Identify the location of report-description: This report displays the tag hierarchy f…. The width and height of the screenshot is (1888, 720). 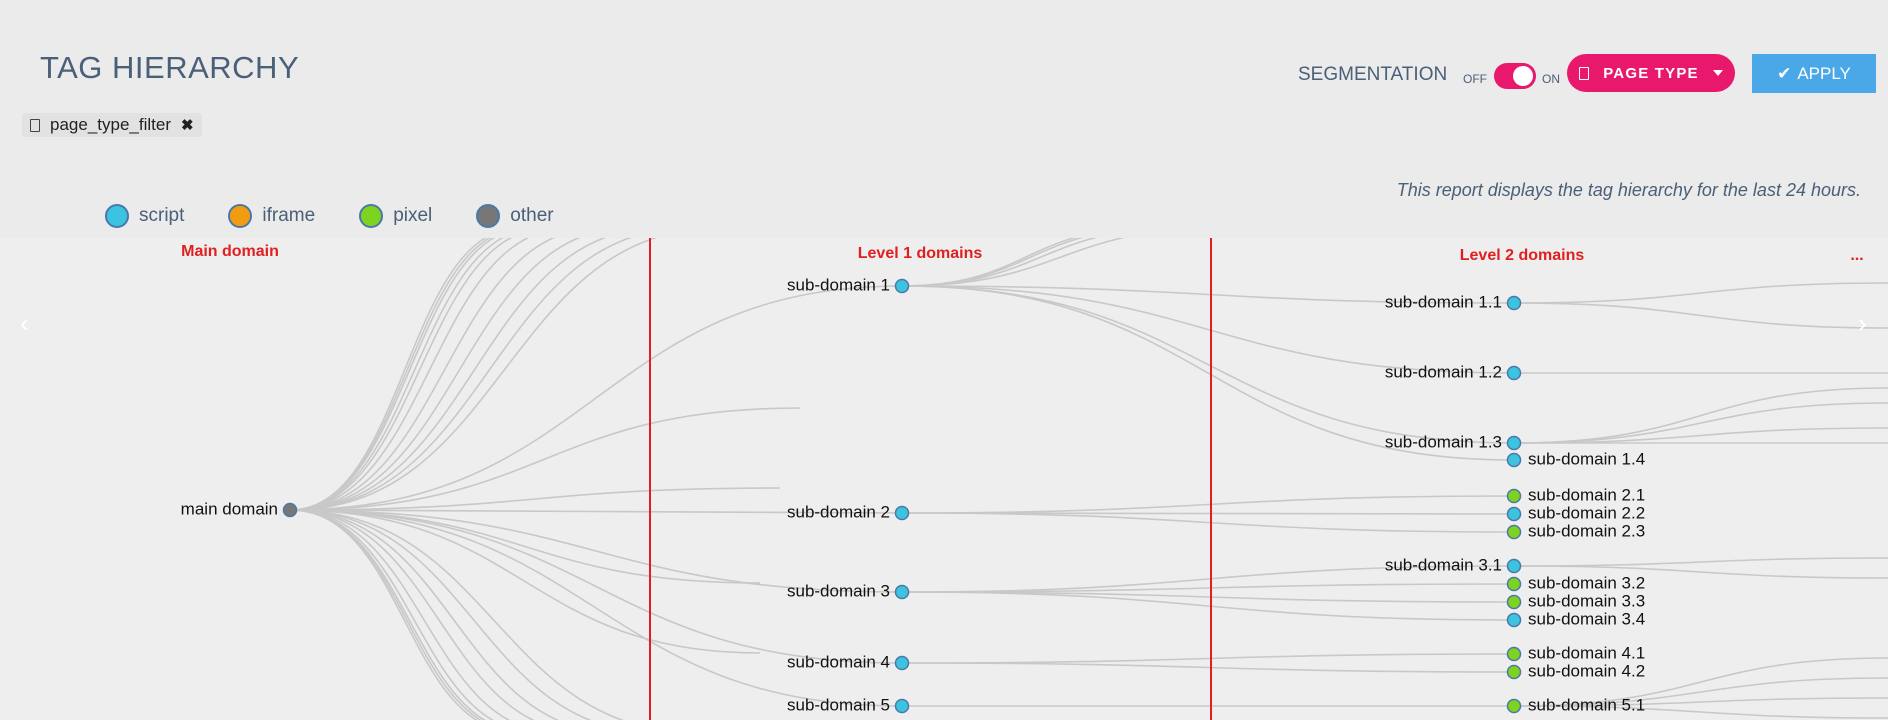
(1628, 190).